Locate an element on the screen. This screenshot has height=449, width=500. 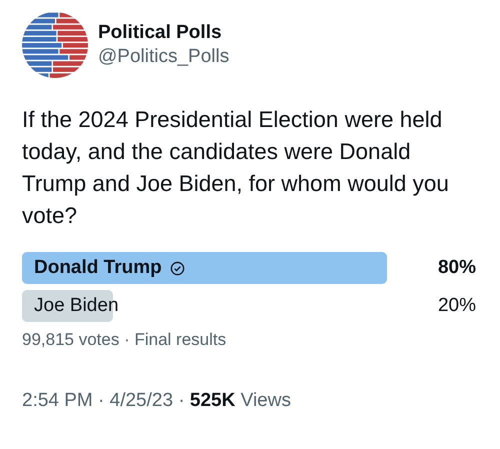
avatar-icon is located at coordinates (55, 45).